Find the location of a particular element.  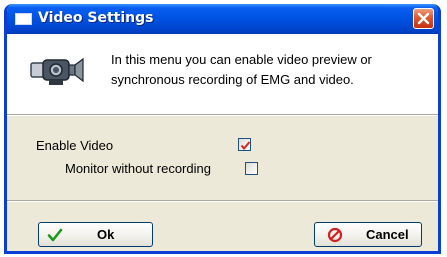

window-icon is located at coordinates (23, 19).